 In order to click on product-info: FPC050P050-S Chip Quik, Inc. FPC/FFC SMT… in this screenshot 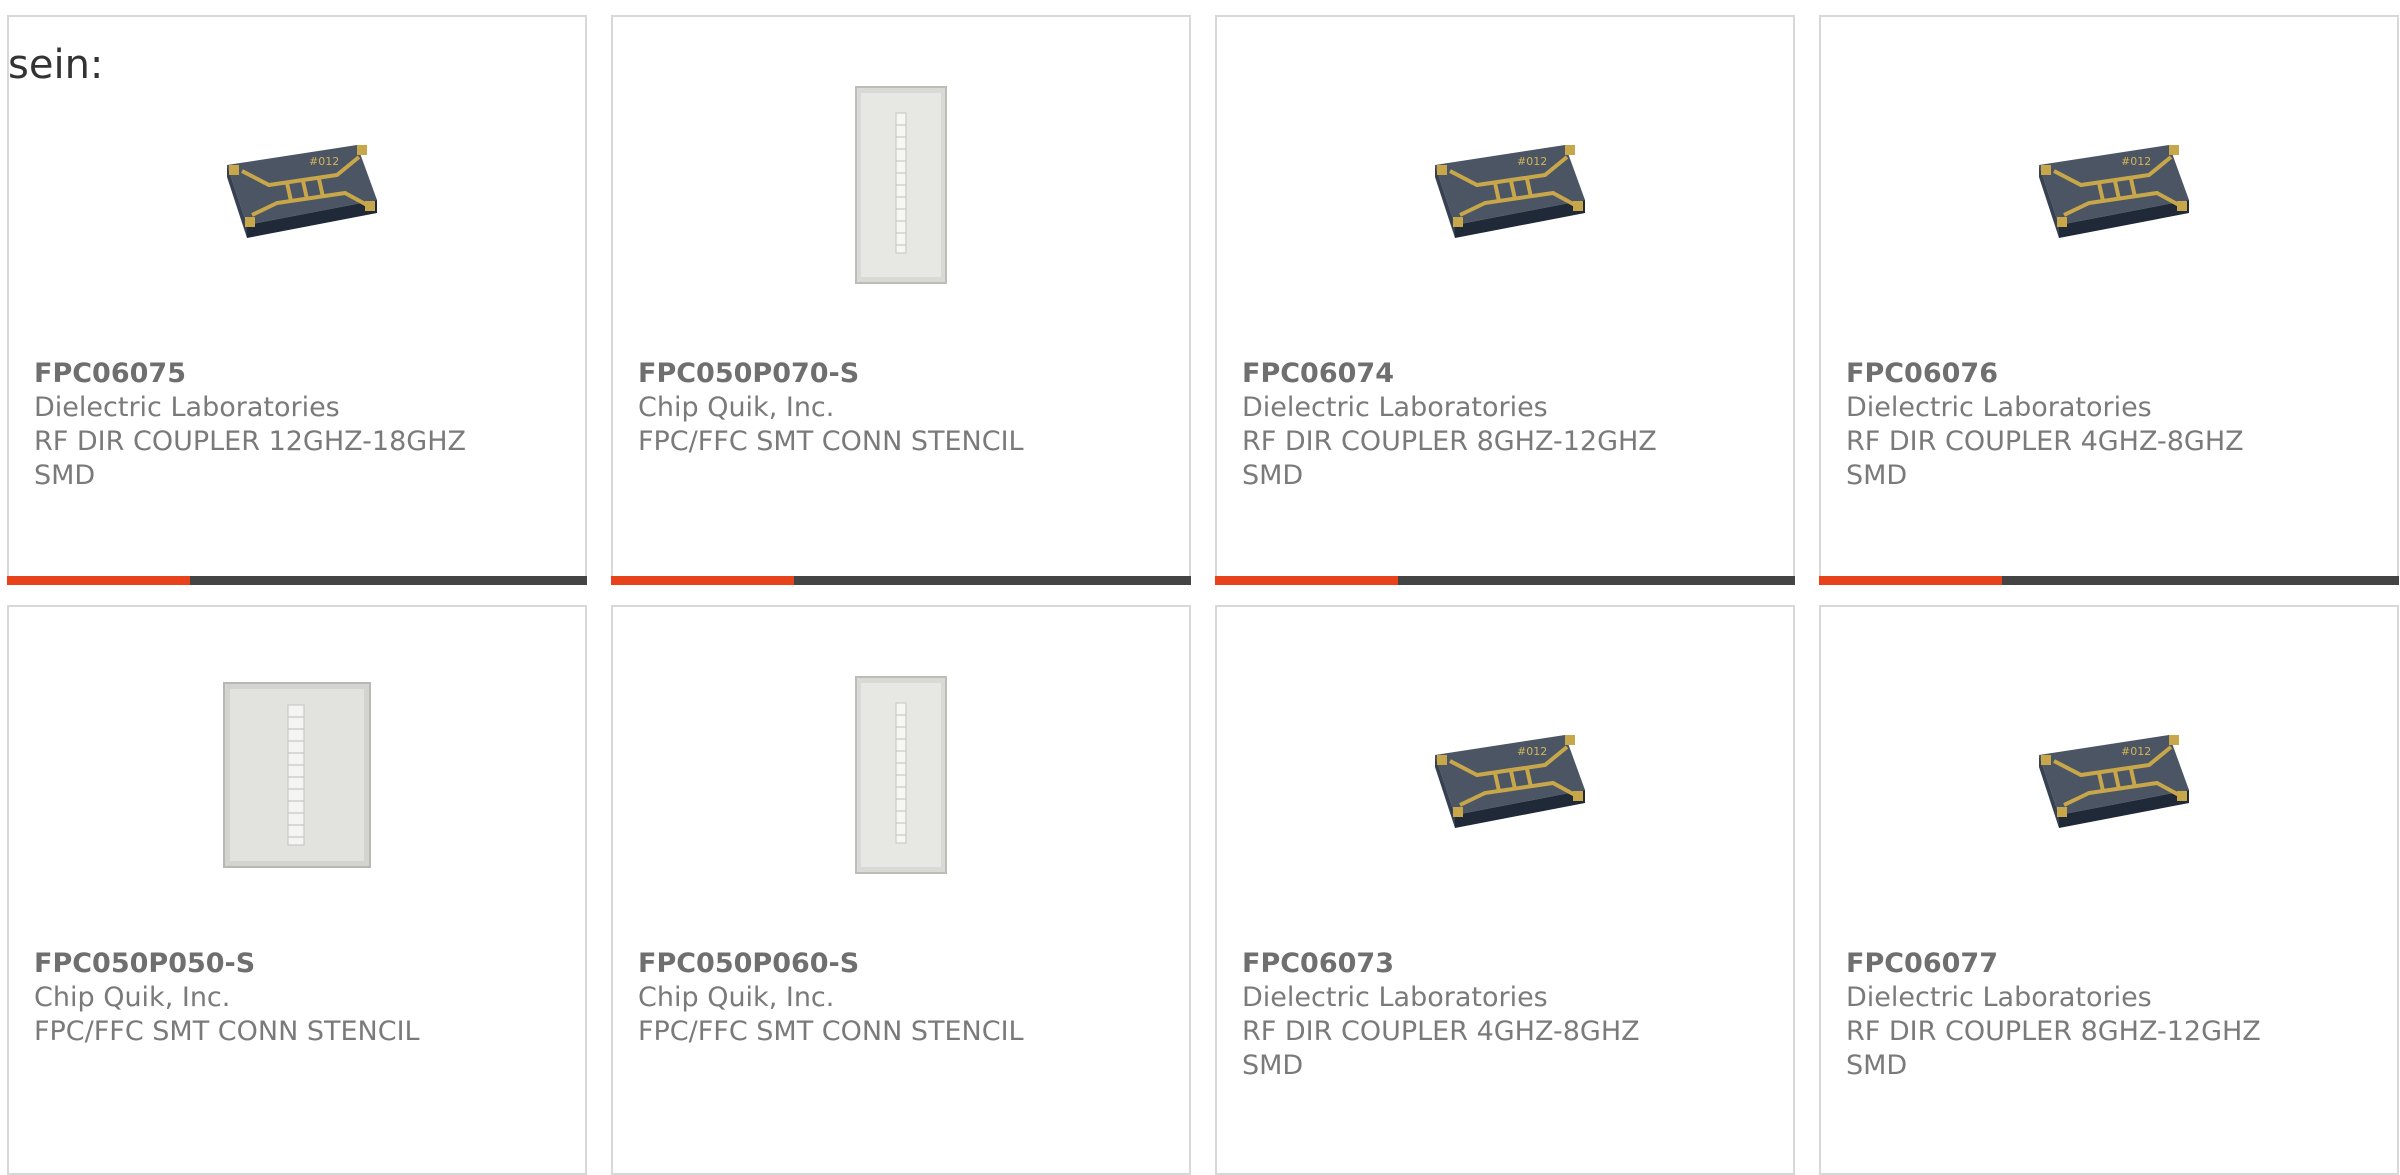, I will do `click(299, 998)`.